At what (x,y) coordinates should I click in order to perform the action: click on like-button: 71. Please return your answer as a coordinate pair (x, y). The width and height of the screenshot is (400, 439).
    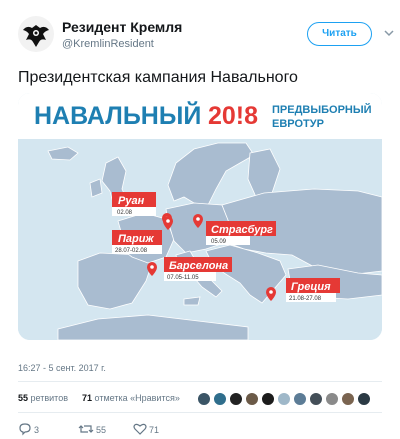
    Looking at the image, I should click on (146, 430).